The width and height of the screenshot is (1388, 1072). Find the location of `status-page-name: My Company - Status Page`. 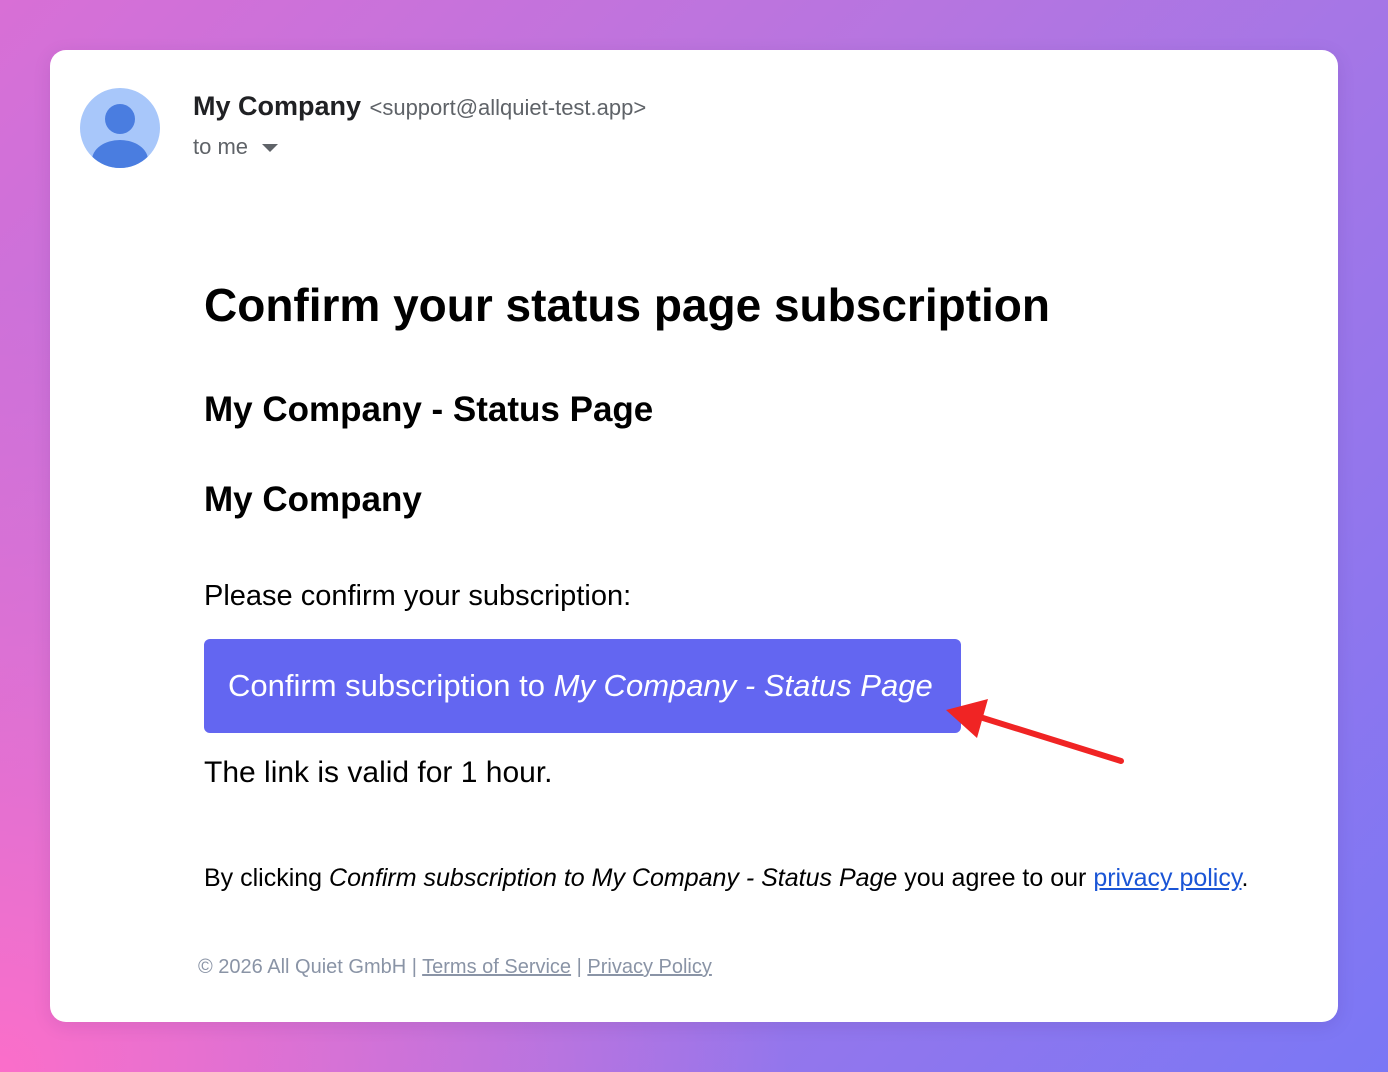

status-page-name: My Company - Status Page is located at coordinates (429, 409).